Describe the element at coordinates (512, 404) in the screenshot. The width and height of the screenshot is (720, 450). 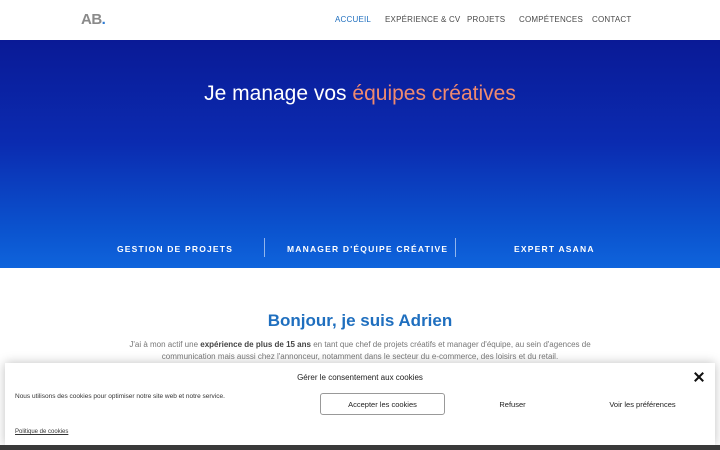
I see `refuse-cookies-button: Refuser` at that location.